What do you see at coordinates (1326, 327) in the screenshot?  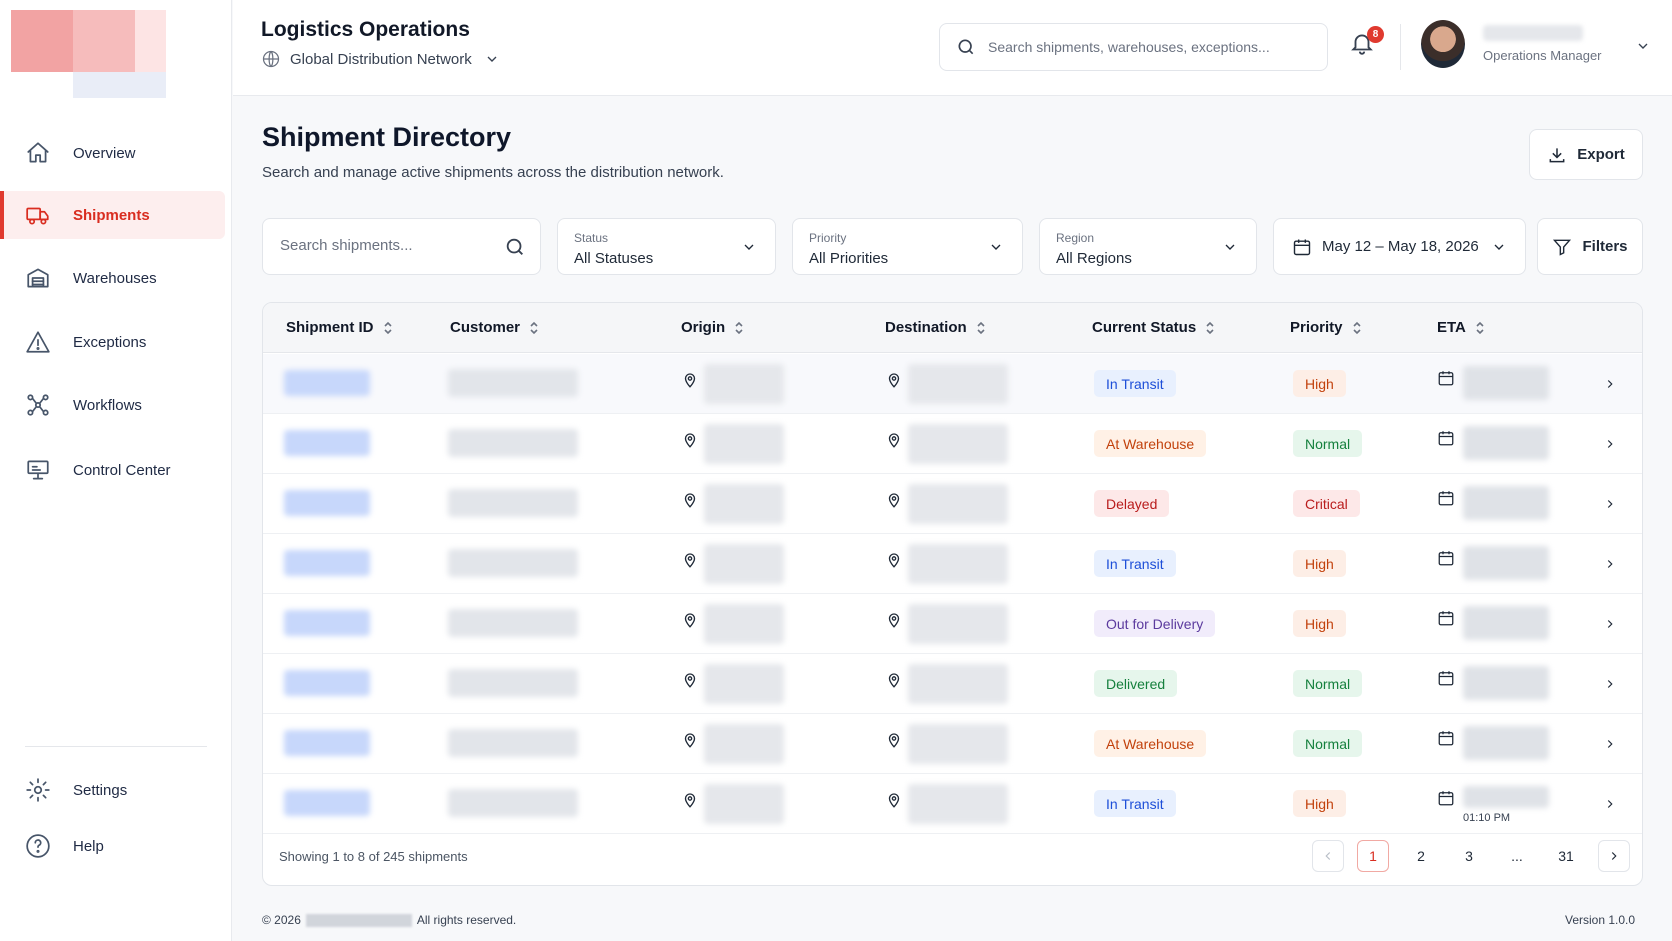 I see `column-header-priority: Priority` at bounding box center [1326, 327].